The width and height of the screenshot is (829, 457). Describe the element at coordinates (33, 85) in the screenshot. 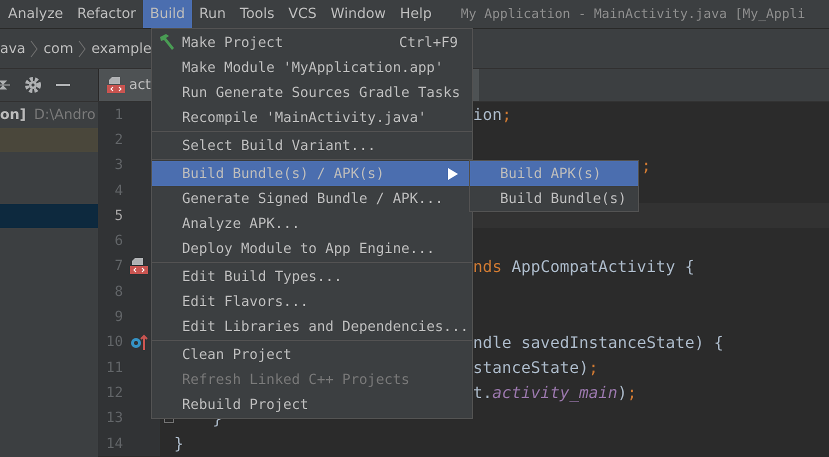

I see `settings-icon` at that location.